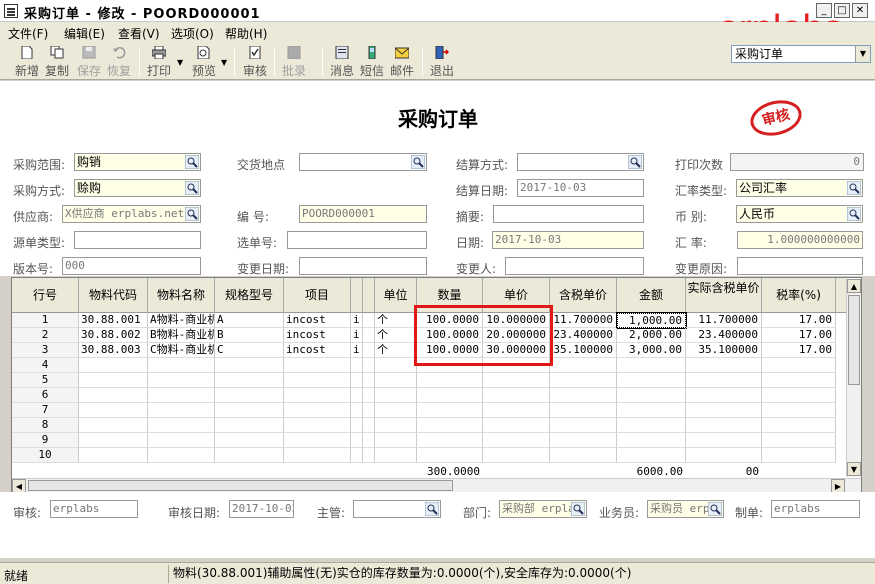 The image size is (875, 584). Describe the element at coordinates (342, 63) in the screenshot. I see `message-button: 消息` at that location.